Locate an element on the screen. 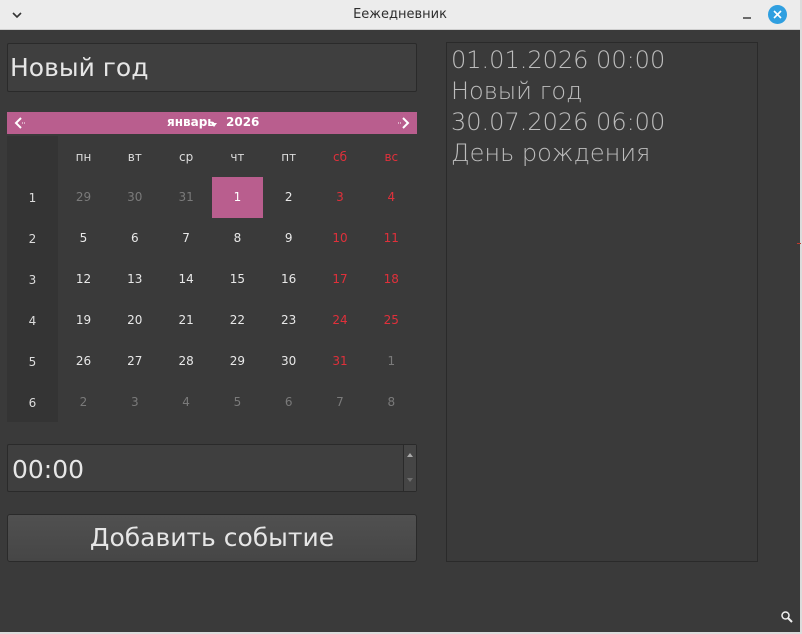  window-title: Еежедневник is located at coordinates (400, 14).